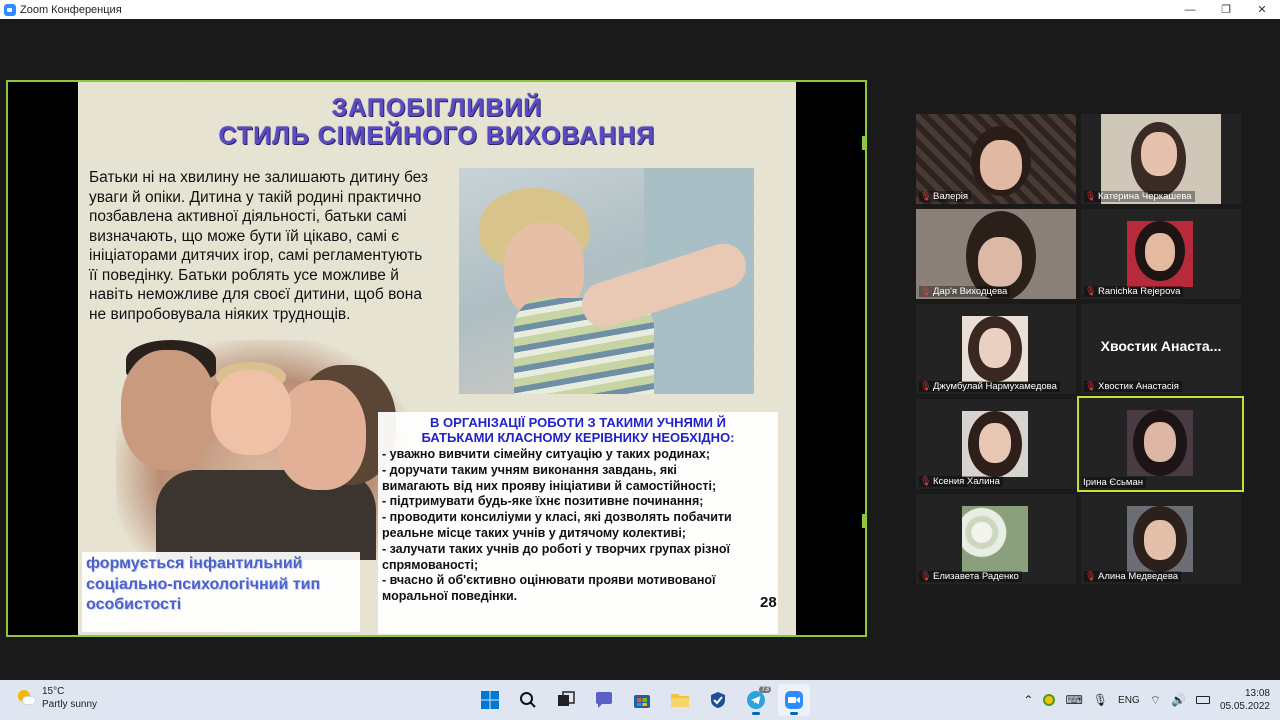 The height and width of the screenshot is (720, 1280). Describe the element at coordinates (1073, 700) in the screenshot. I see `keyboard-icon: ⌨` at that location.